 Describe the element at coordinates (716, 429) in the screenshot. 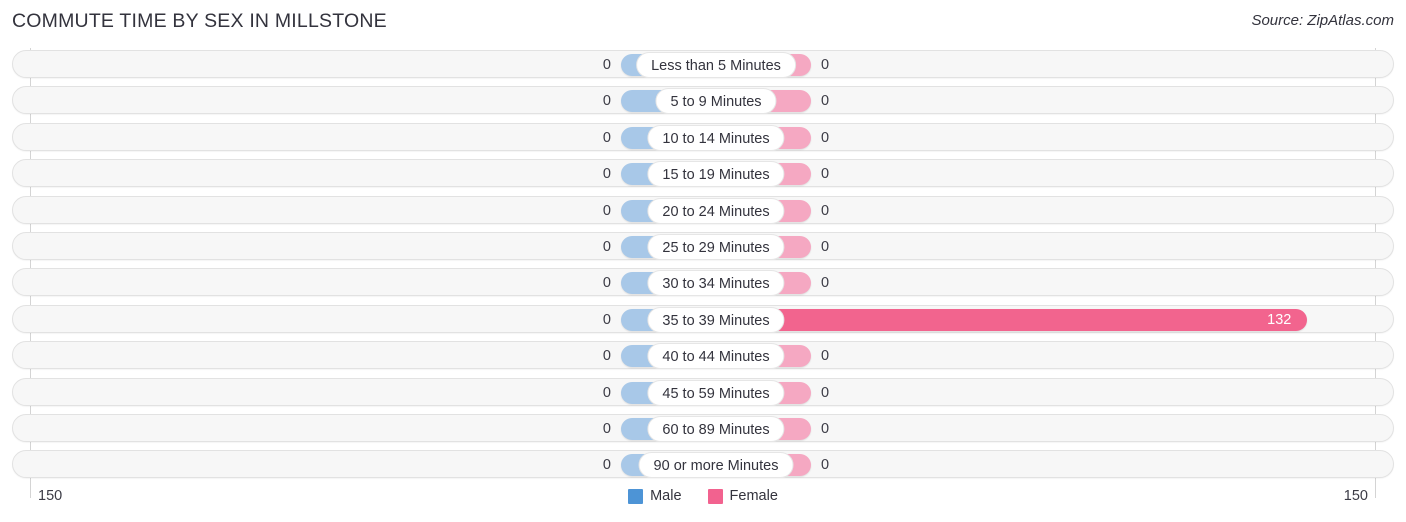

I see `category-label-pill: 60 to 89 Minutes` at that location.